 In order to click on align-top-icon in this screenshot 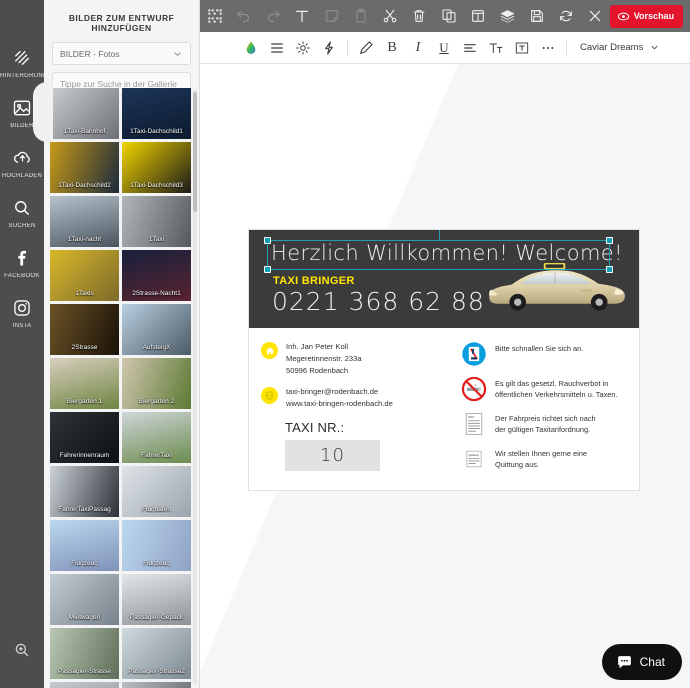, I will do `click(477, 16)`.